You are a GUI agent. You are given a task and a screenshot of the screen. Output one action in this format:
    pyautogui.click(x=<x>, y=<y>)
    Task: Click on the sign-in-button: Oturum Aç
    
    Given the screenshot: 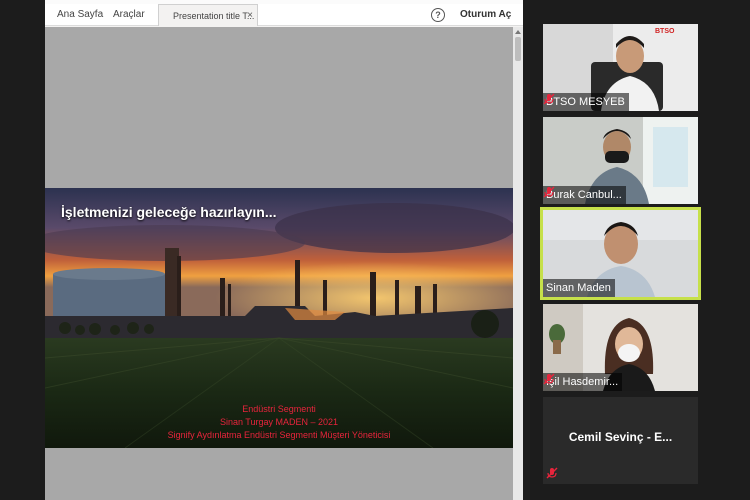 What is the action you would take?
    pyautogui.click(x=485, y=15)
    